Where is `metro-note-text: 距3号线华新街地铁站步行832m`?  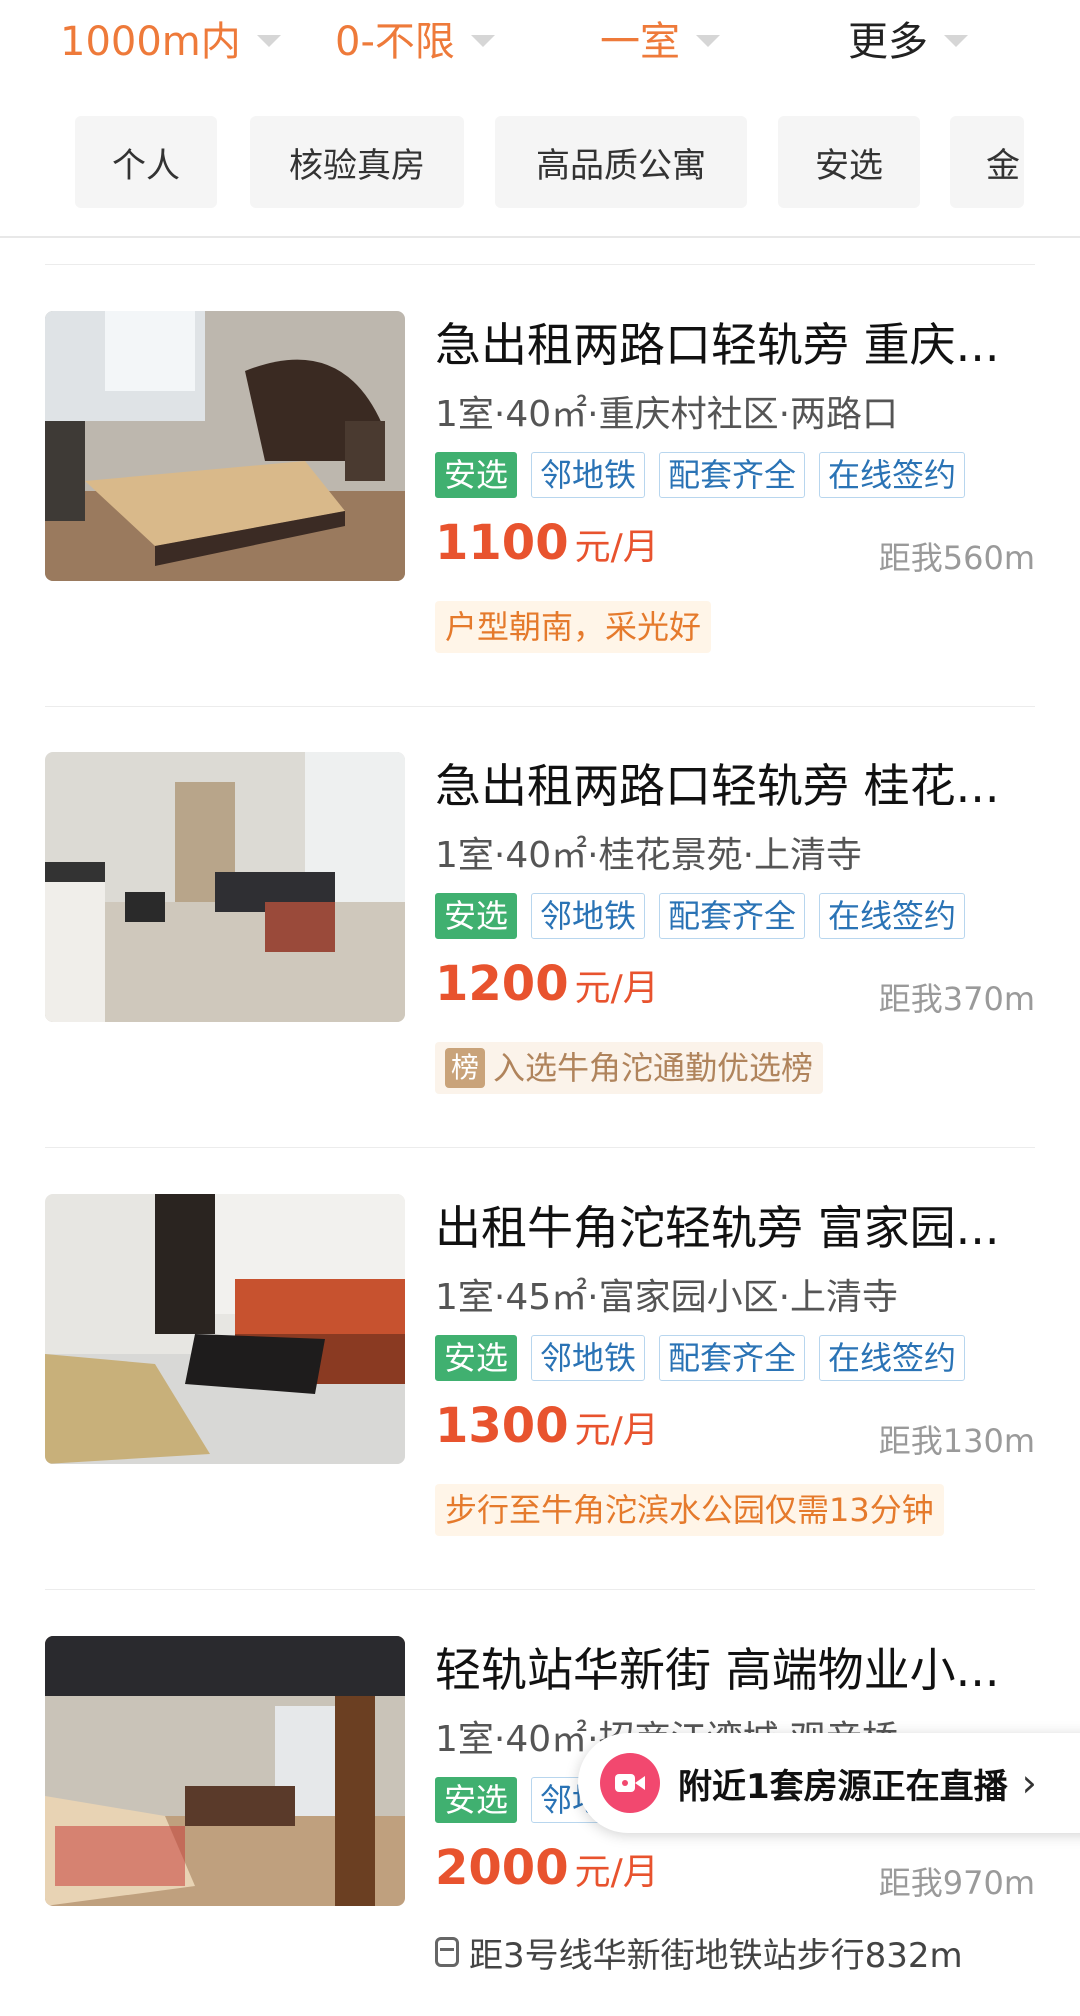 metro-note-text: 距3号线华新街地铁站步行832m is located at coordinates (716, 1955).